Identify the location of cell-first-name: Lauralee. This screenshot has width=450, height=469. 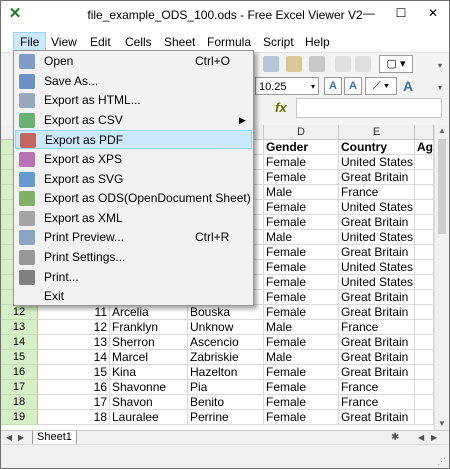
(149, 417).